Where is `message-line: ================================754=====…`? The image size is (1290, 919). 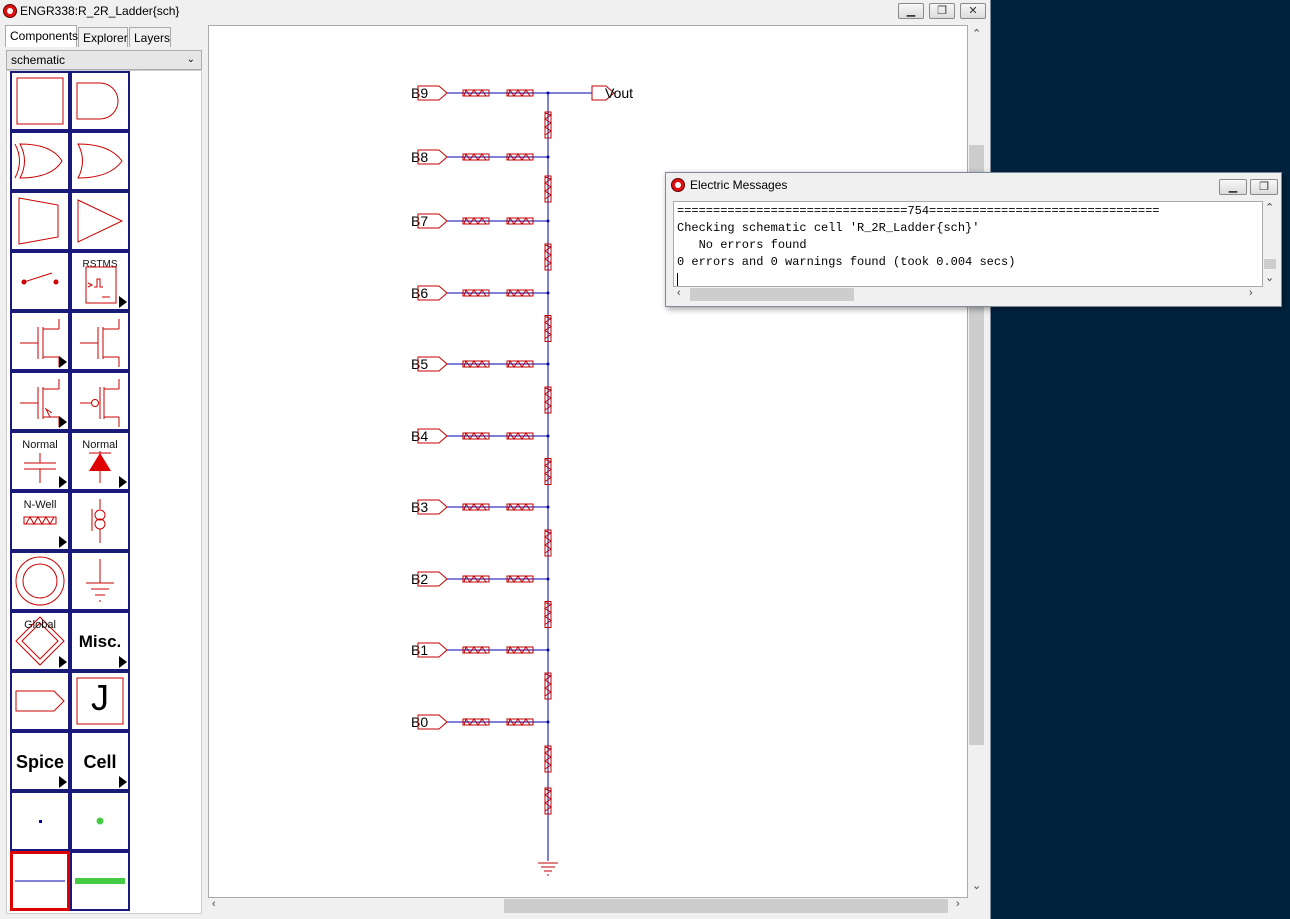 message-line: ================================754=====… is located at coordinates (918, 211).